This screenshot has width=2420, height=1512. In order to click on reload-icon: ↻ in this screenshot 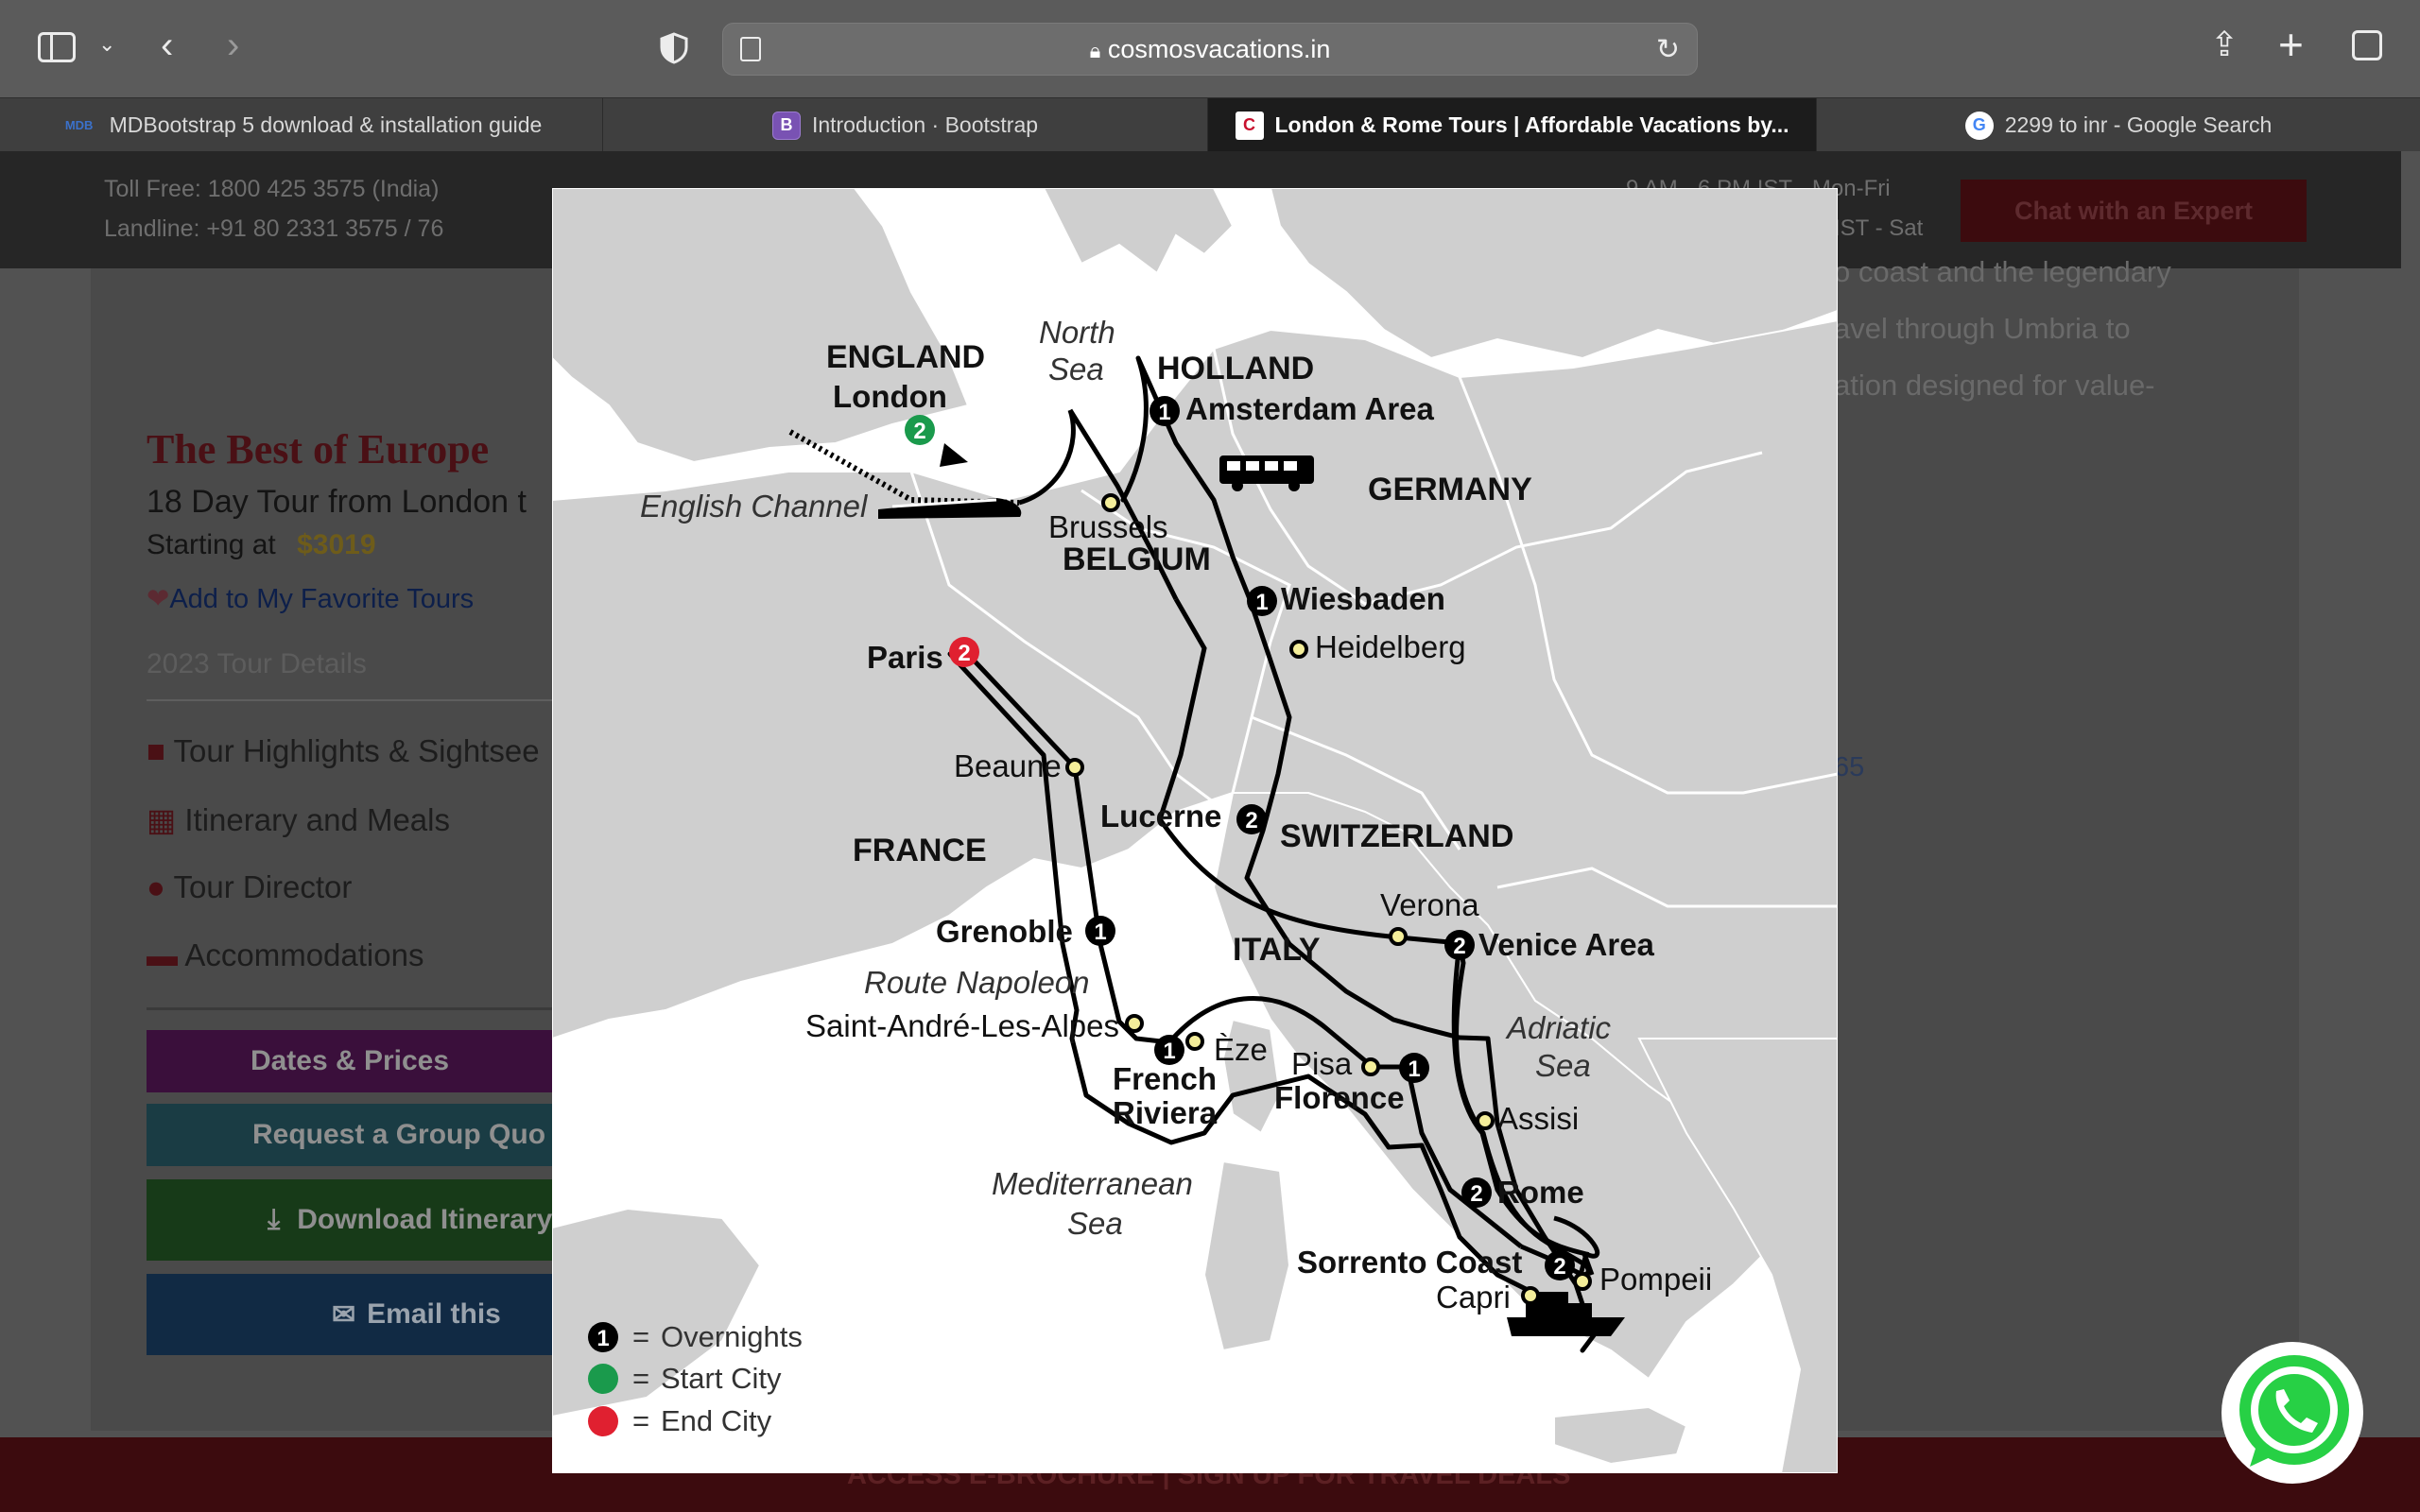, I will do `click(1668, 49)`.